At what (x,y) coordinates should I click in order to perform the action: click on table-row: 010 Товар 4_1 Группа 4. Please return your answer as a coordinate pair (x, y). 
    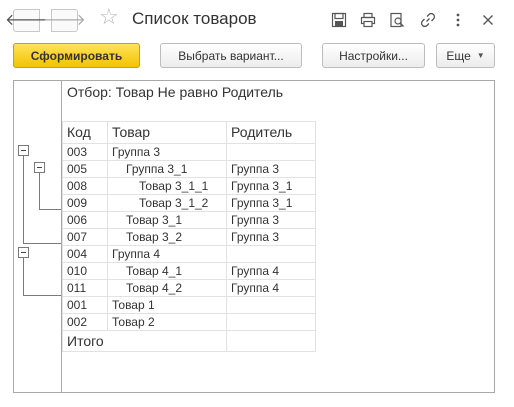
    Looking at the image, I should click on (189, 271).